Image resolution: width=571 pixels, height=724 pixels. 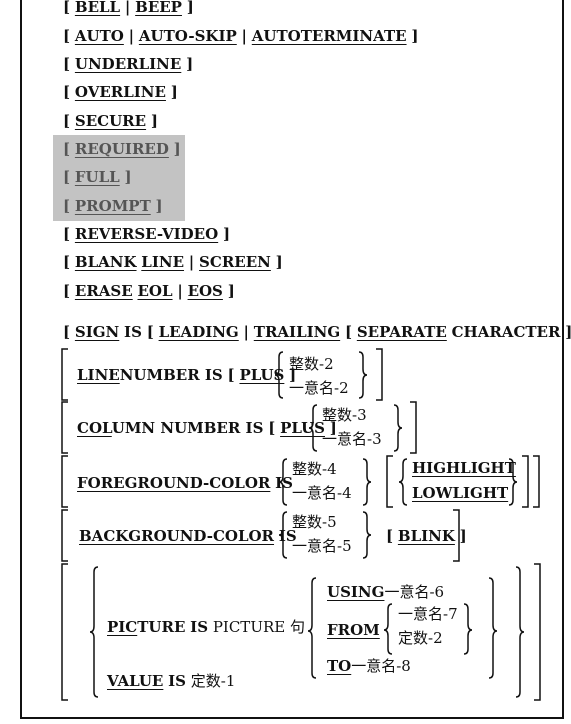 I want to click on picture-bracket-left, so click(x=64, y=632).